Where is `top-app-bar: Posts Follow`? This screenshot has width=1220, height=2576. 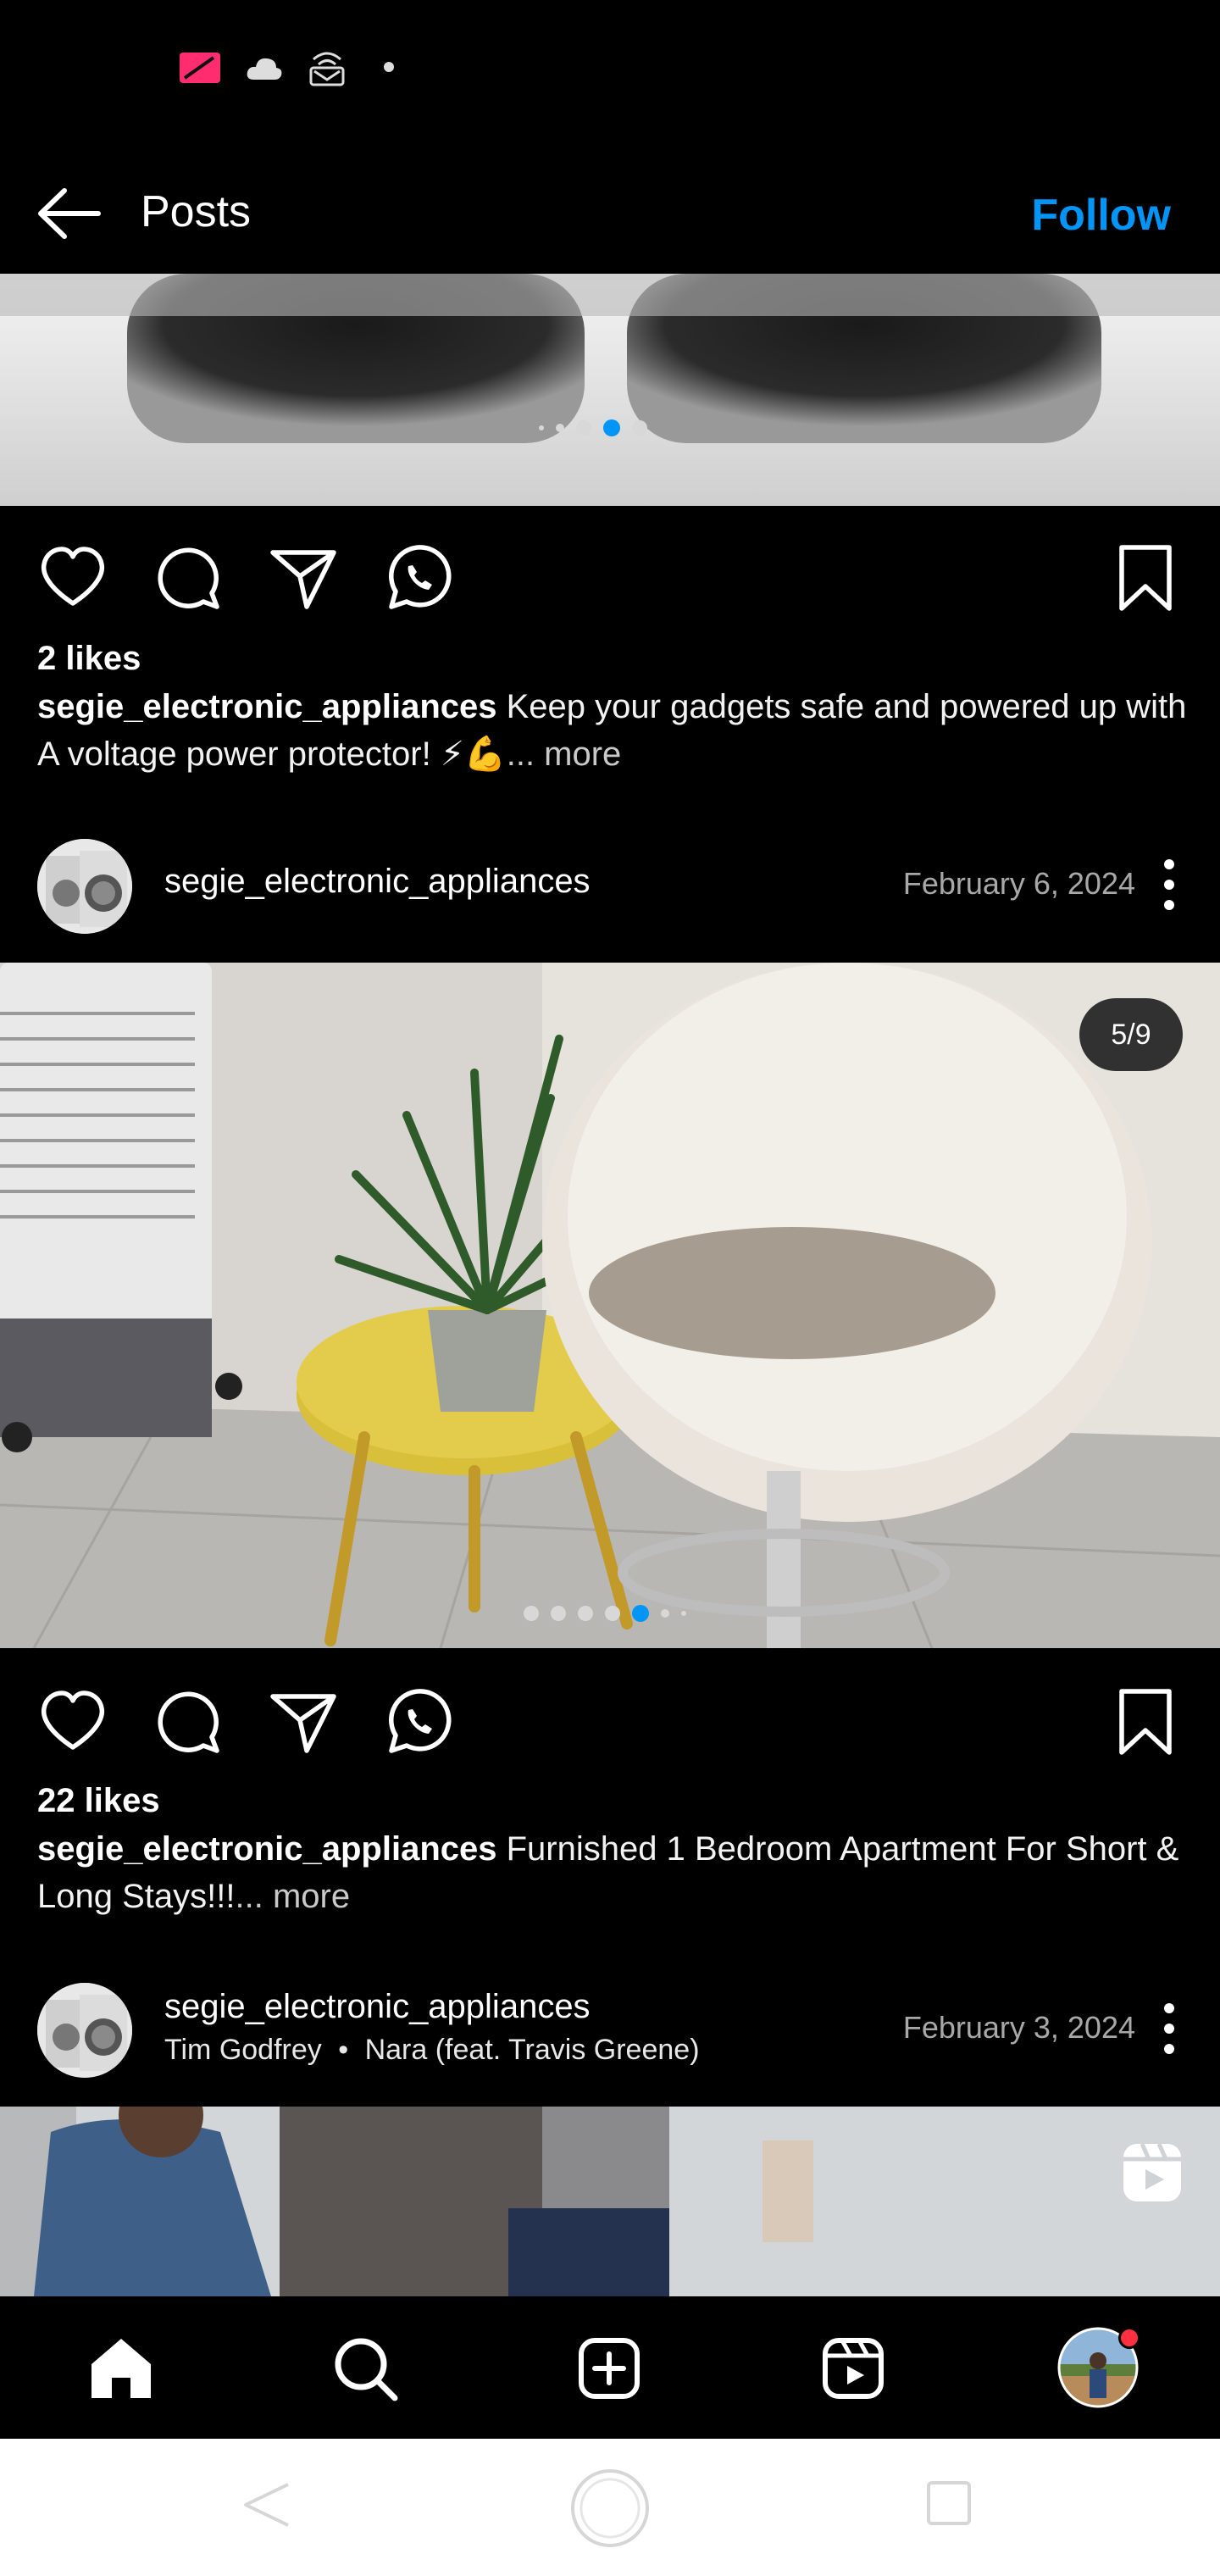
top-app-bar: Posts Follow is located at coordinates (610, 213).